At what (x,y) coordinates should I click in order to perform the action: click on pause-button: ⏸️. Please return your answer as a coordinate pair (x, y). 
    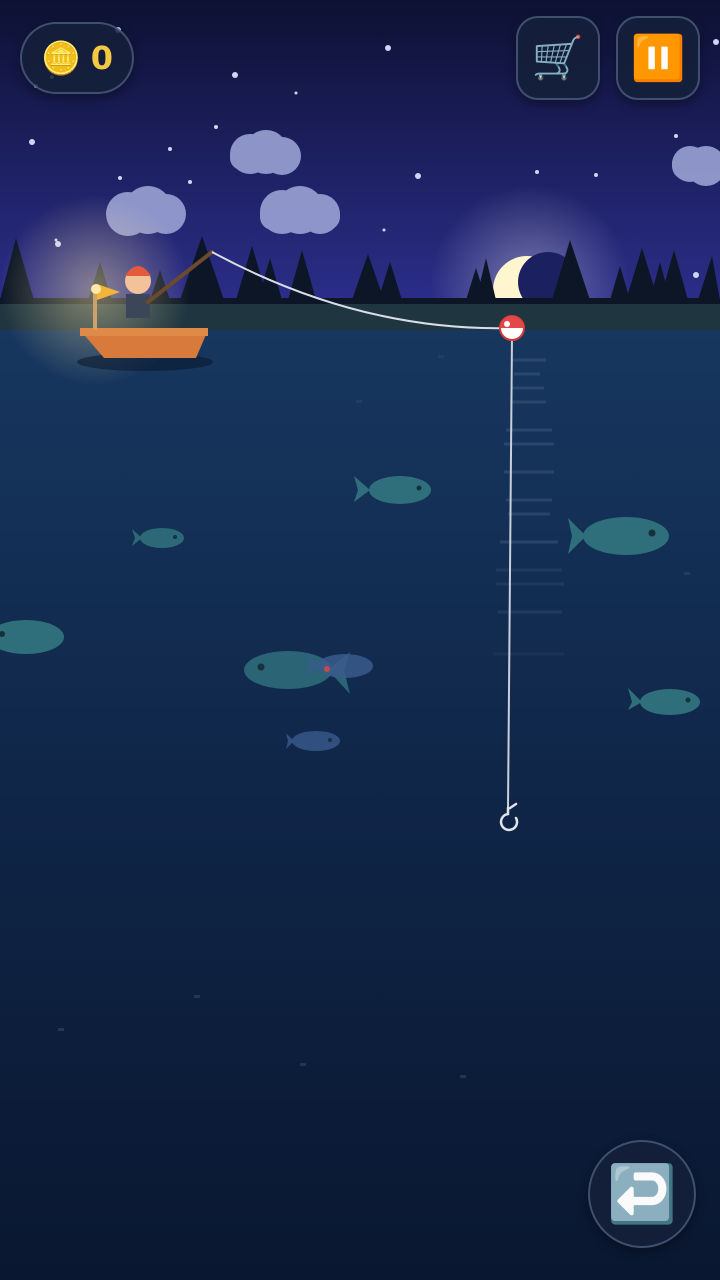
    Looking at the image, I should click on (658, 58).